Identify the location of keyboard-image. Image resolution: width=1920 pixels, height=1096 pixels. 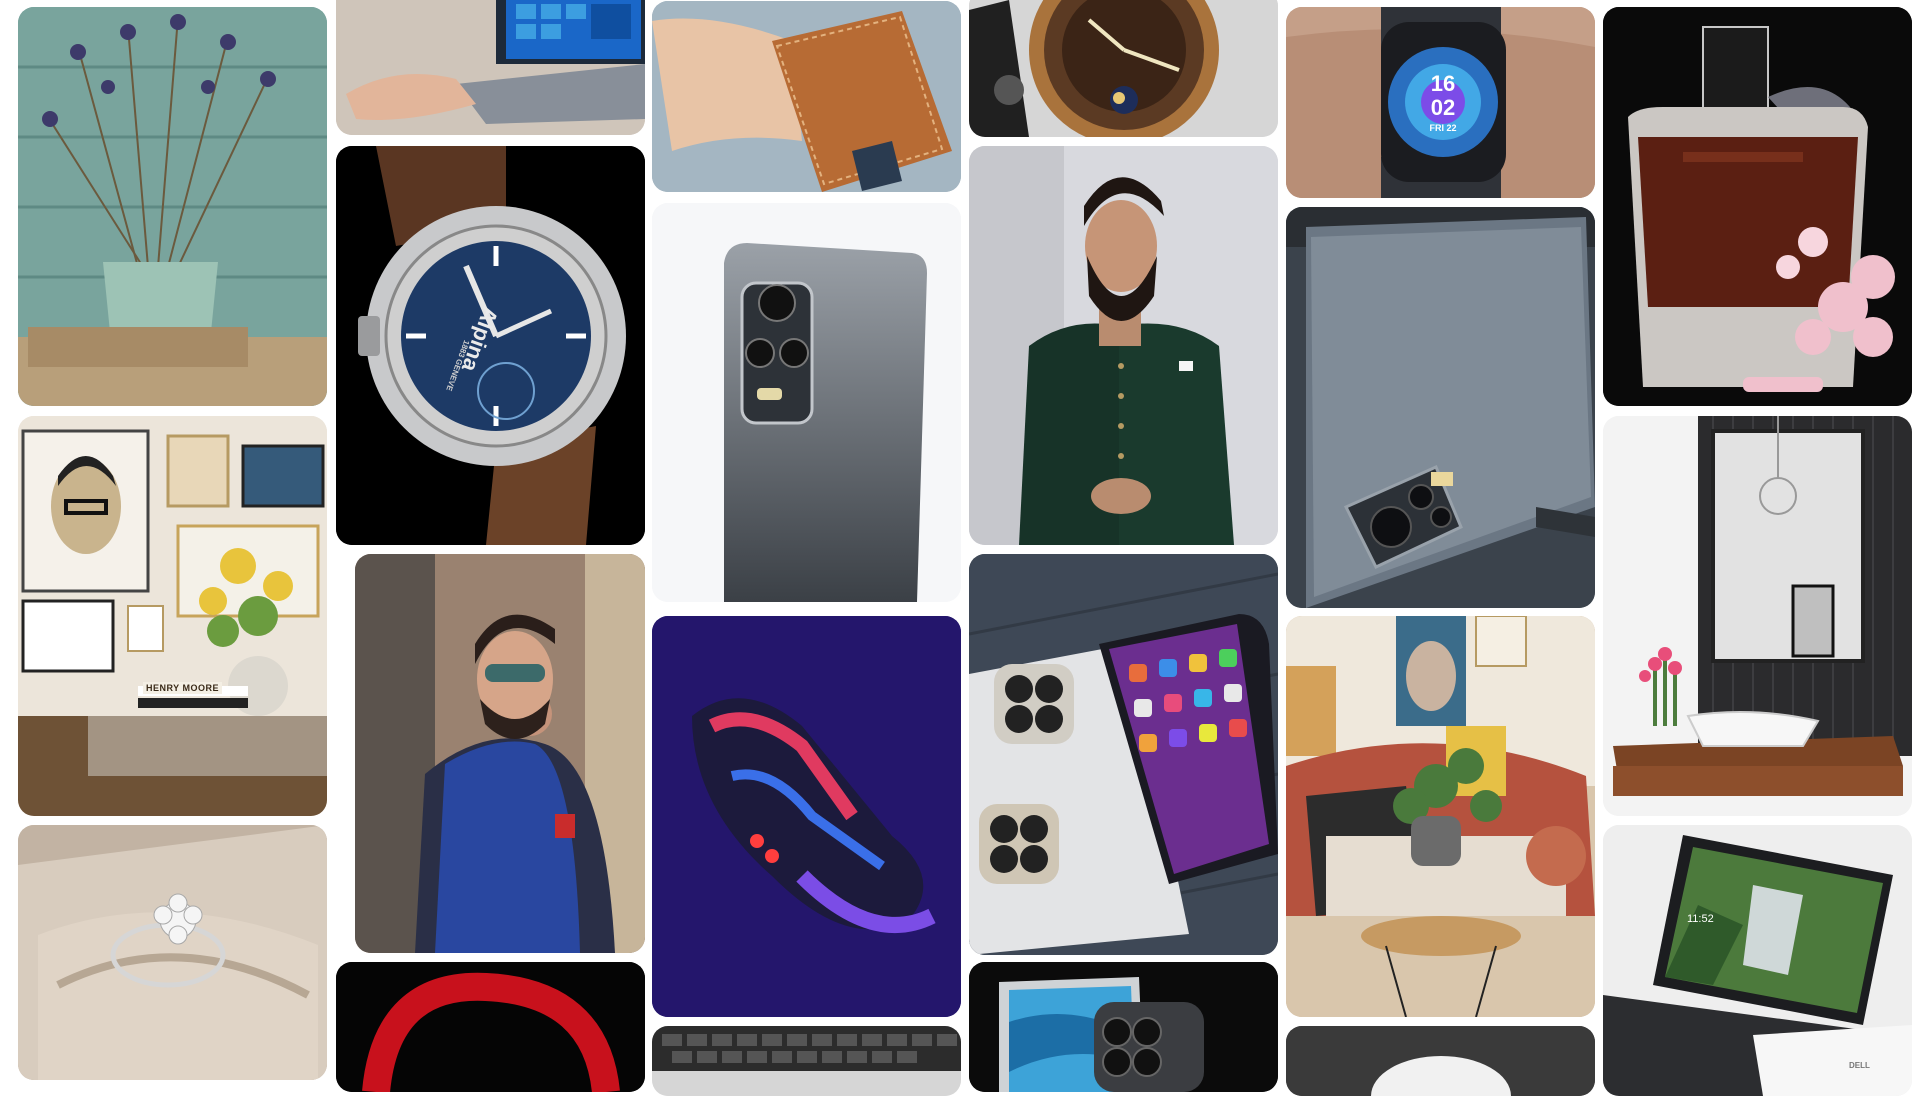
(806, 1061).